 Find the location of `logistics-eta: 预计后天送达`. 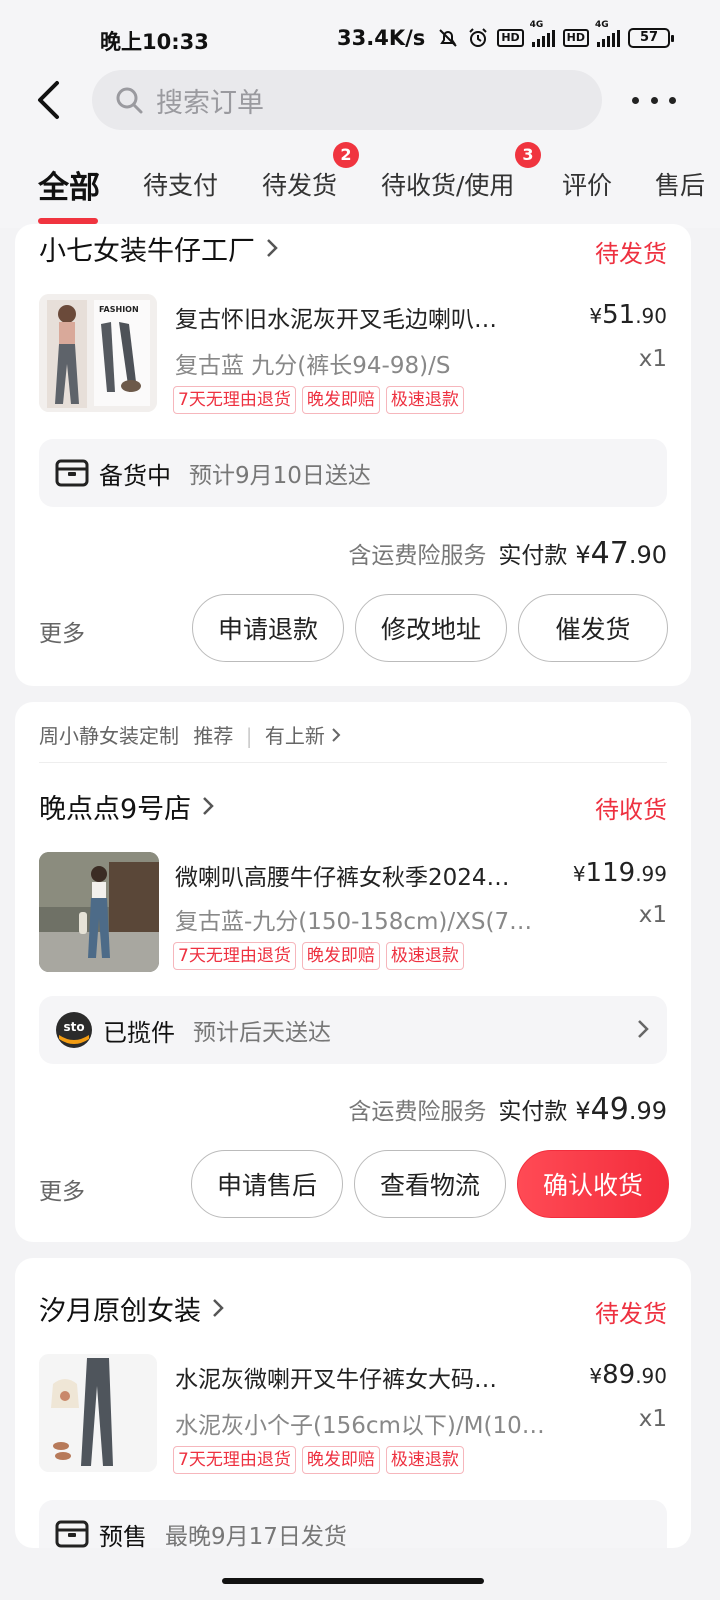

logistics-eta: 预计后天送达 is located at coordinates (262, 1033).